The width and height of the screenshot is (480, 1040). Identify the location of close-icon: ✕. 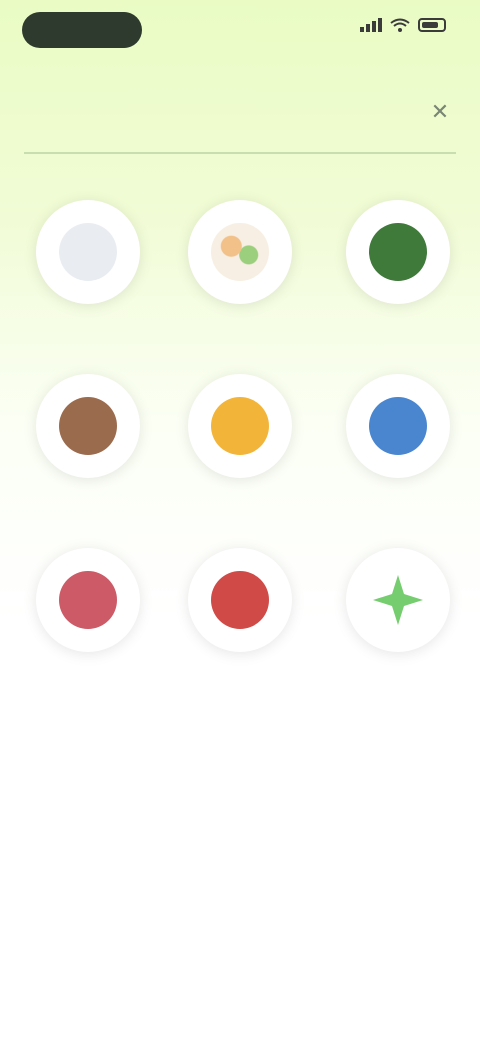
(440, 112).